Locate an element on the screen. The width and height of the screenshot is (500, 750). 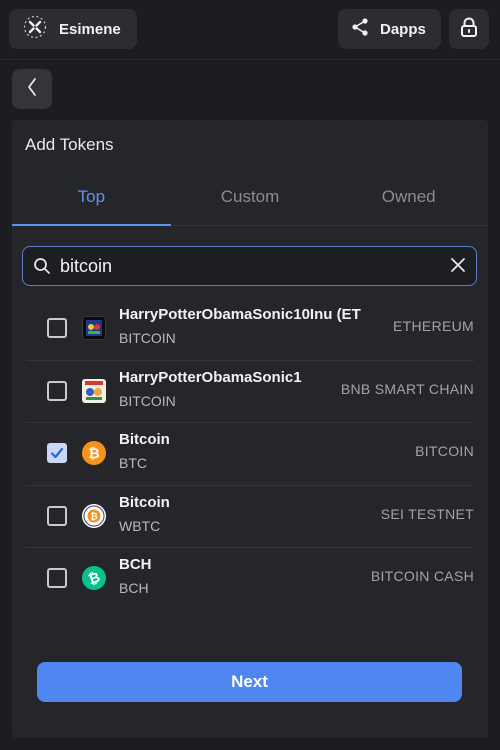
token-name: HarryPotterObamaSonic1 is located at coordinates (210, 377).